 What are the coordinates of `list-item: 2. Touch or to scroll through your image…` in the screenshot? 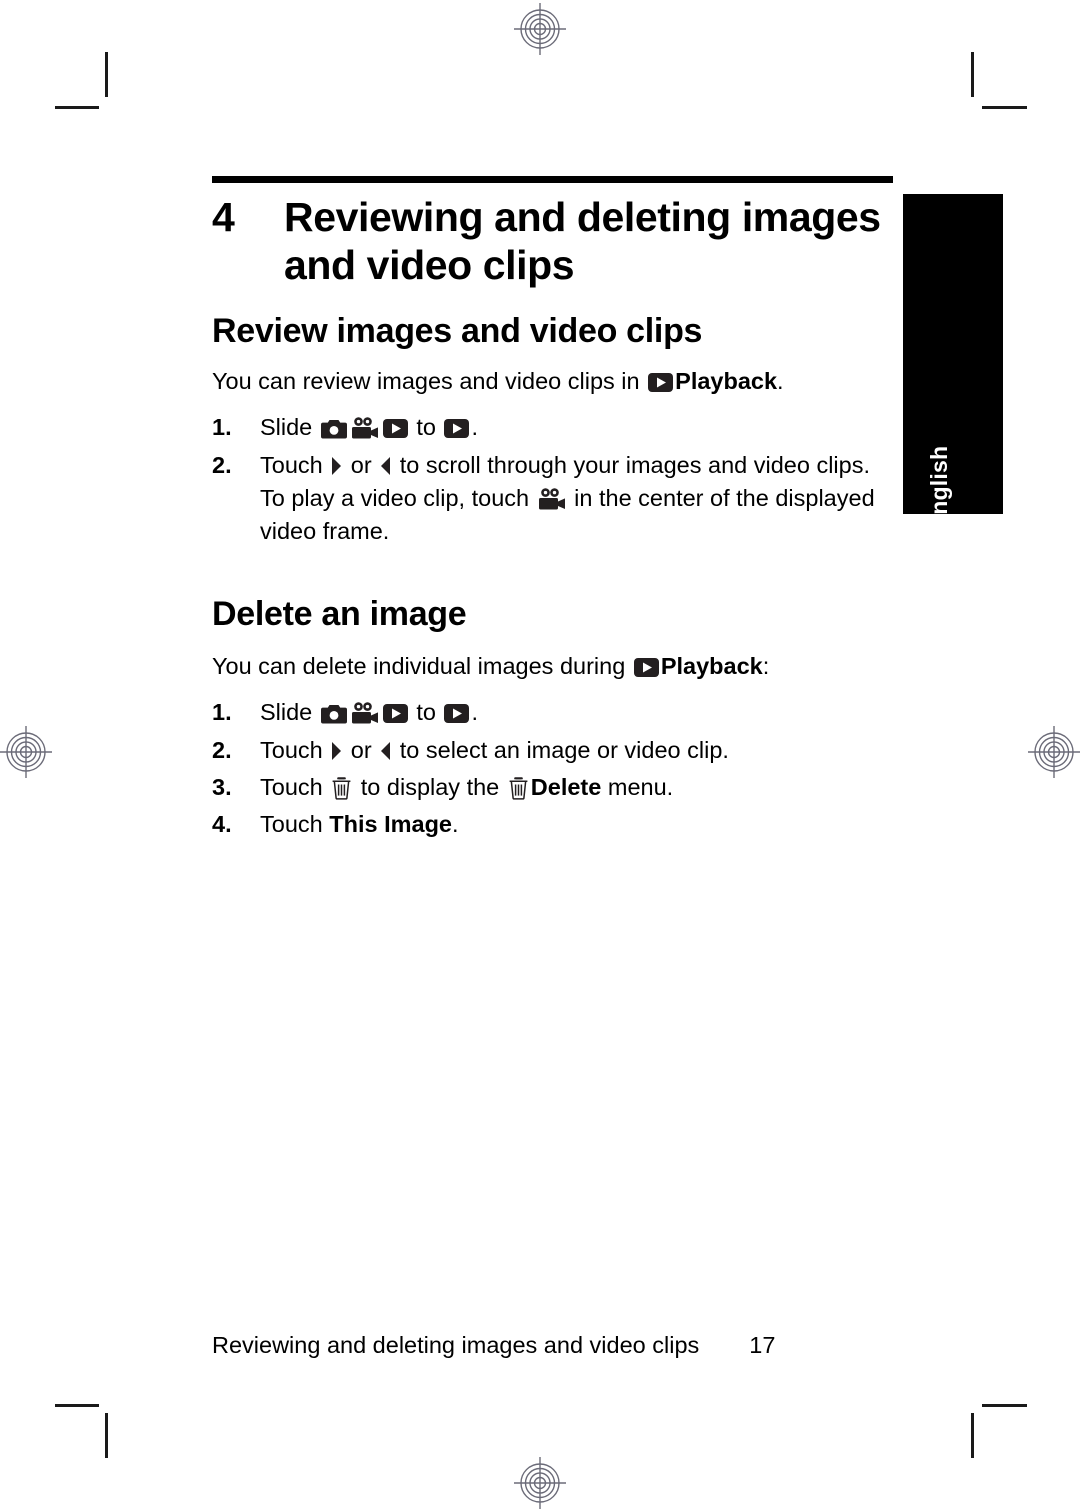 It's located at (553, 499).